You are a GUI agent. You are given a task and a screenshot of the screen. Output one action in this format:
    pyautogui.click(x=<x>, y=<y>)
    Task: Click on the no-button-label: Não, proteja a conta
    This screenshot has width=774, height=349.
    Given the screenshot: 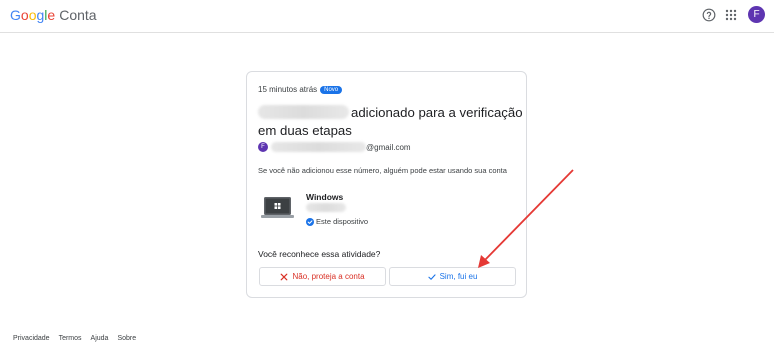 What is the action you would take?
    pyautogui.click(x=328, y=276)
    